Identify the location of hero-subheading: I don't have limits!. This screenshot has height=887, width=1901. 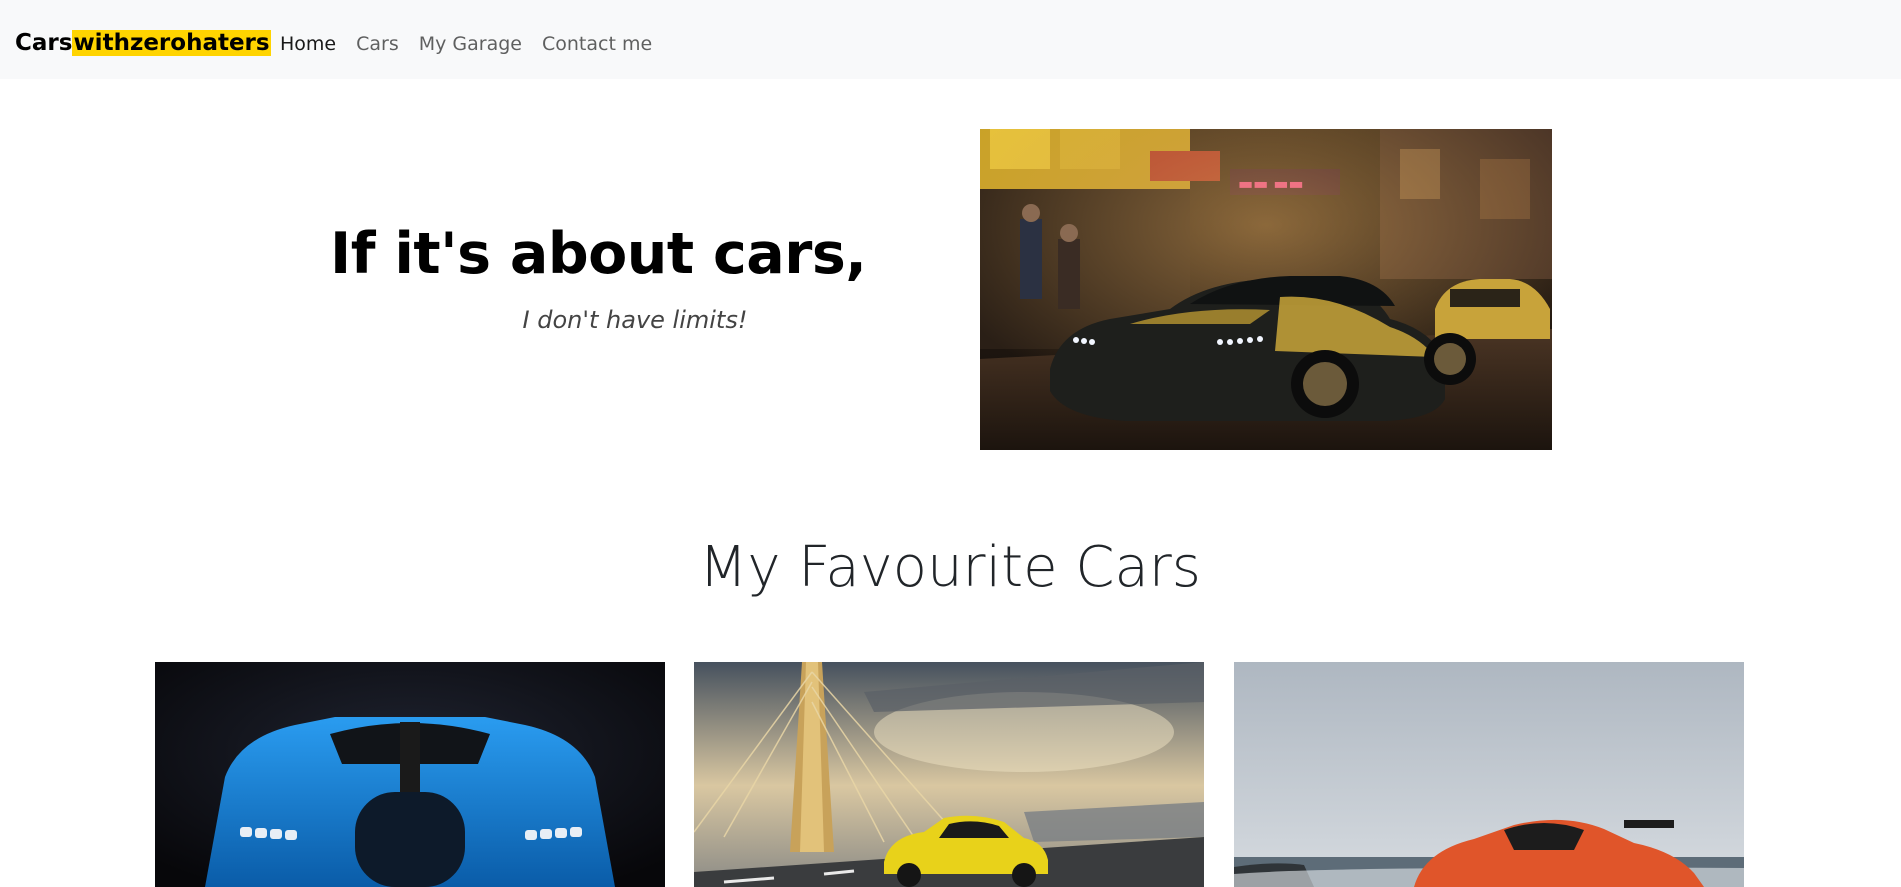
(635, 320).